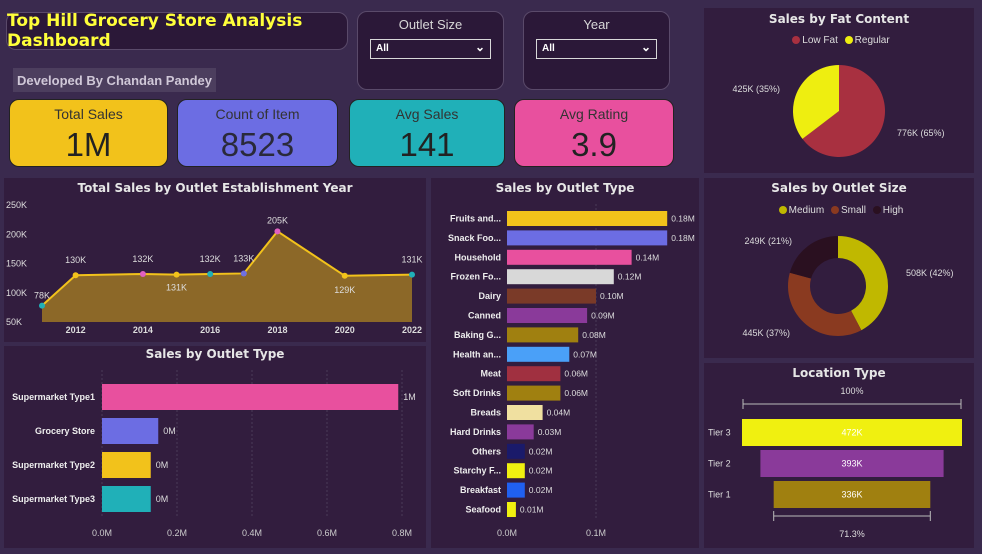 The image size is (982, 554). Describe the element at coordinates (480, 490) in the screenshot. I see `category-label: Breakfast` at that location.